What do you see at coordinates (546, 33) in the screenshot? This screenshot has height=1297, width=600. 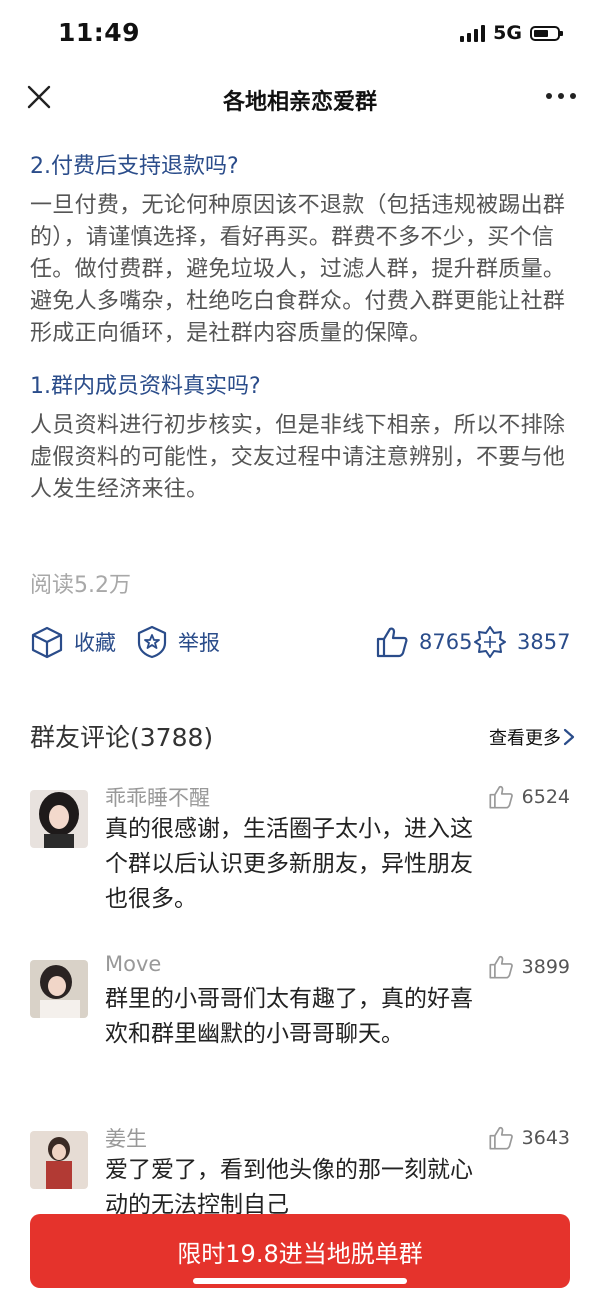 I see `battery-icon` at bounding box center [546, 33].